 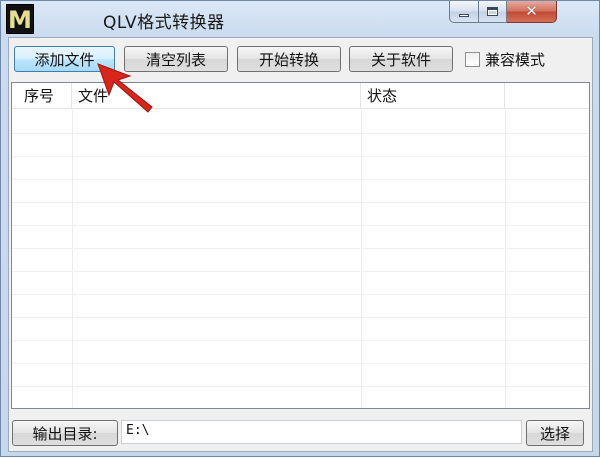 I want to click on start-convert-button: 开始转换, so click(x=289, y=59).